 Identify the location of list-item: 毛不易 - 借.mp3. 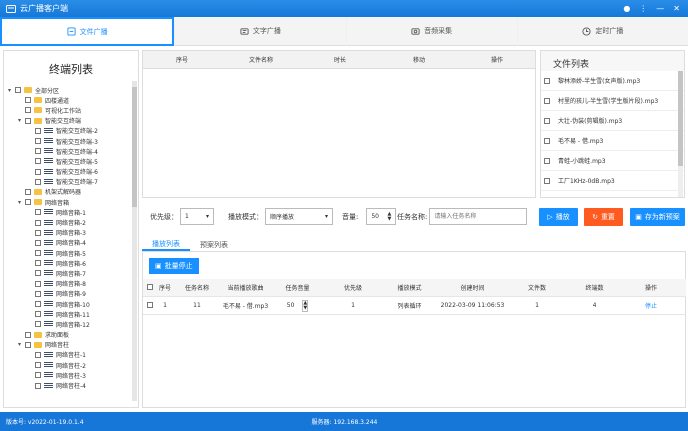
(612, 141).